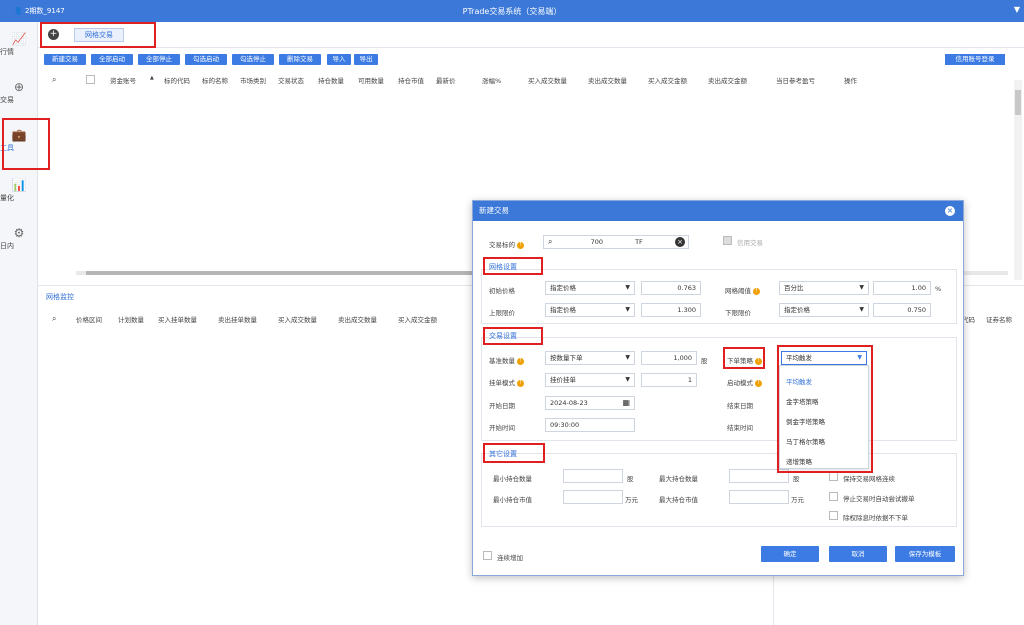  I want to click on start-date-input: 2024-08-23 ▦, so click(590, 403).